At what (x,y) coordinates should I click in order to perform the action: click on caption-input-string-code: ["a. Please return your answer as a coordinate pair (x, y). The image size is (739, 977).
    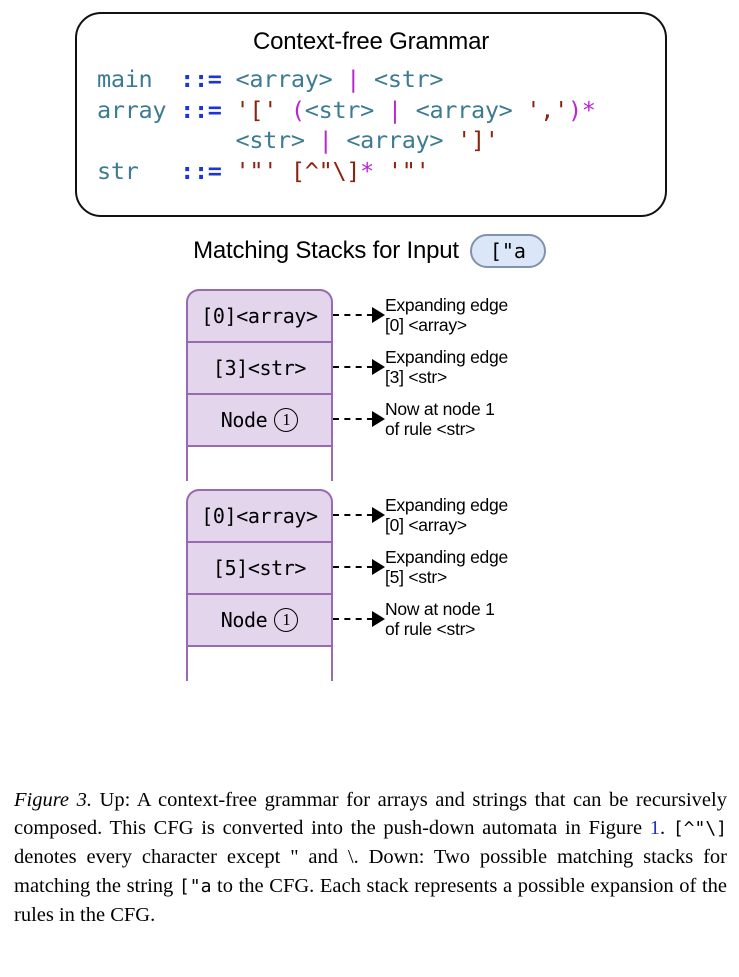
    Looking at the image, I should click on (195, 886).